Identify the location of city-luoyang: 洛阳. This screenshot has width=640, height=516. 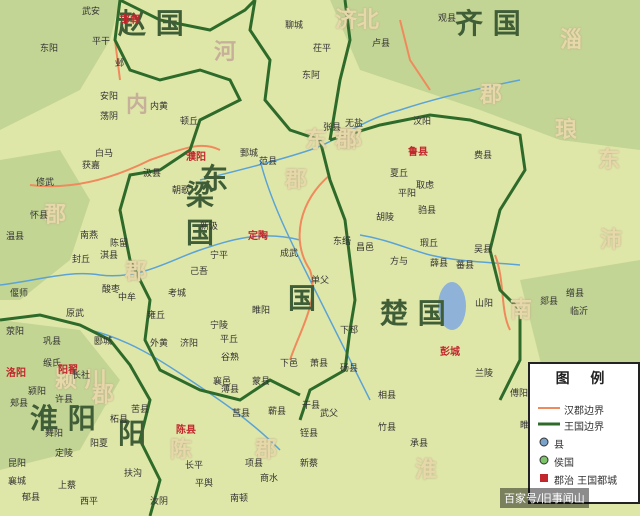
(16, 373).